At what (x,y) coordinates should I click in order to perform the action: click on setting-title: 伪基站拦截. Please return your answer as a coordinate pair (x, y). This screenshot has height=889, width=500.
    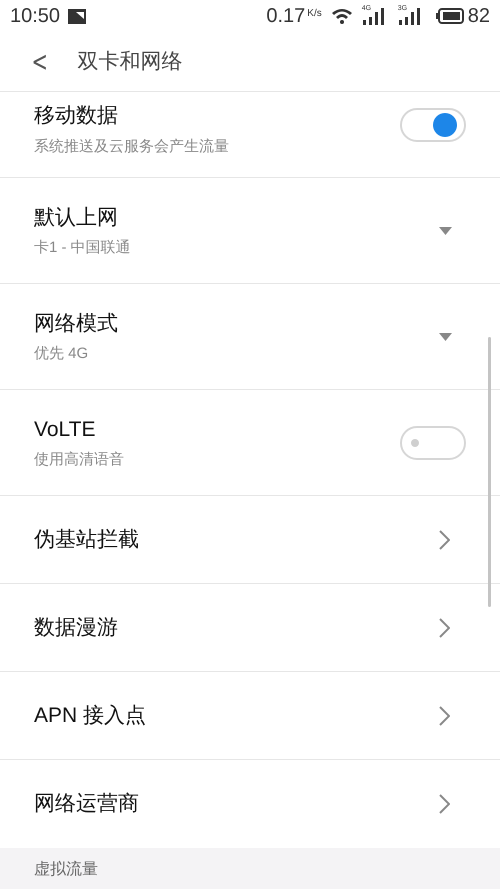
    Looking at the image, I should click on (87, 539).